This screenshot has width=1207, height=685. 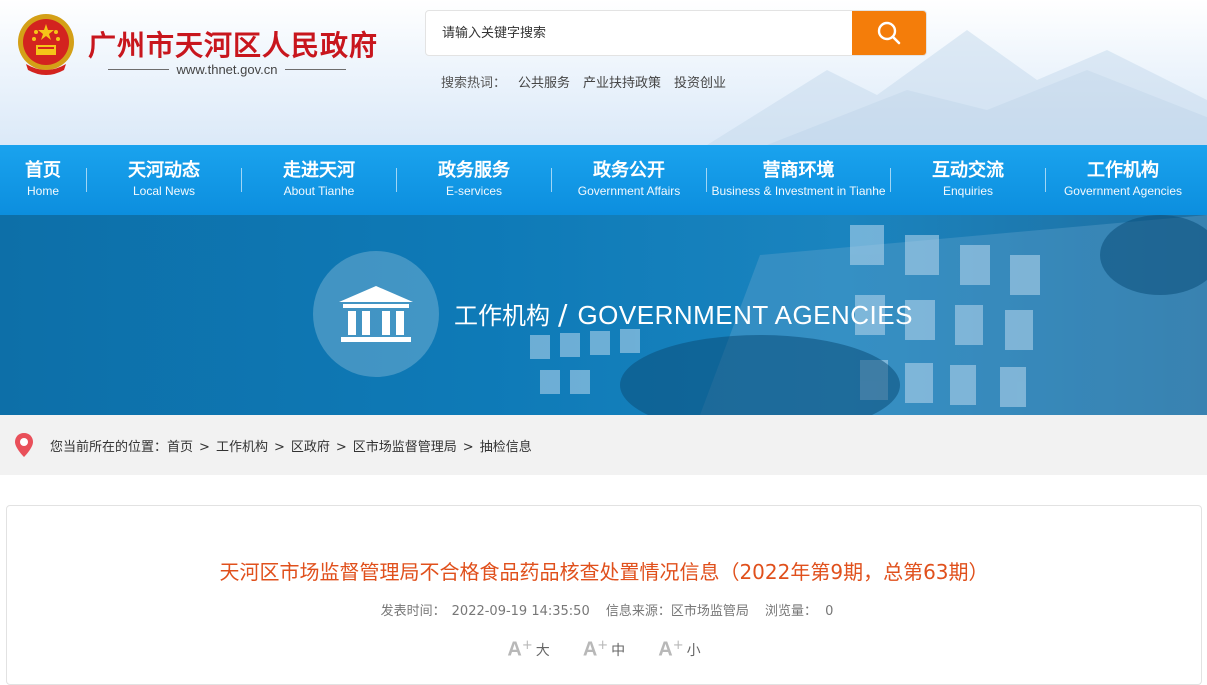 I want to click on nav-item-business-environment: 营商环境 Business & Investment in Tianhe, so click(x=798, y=180).